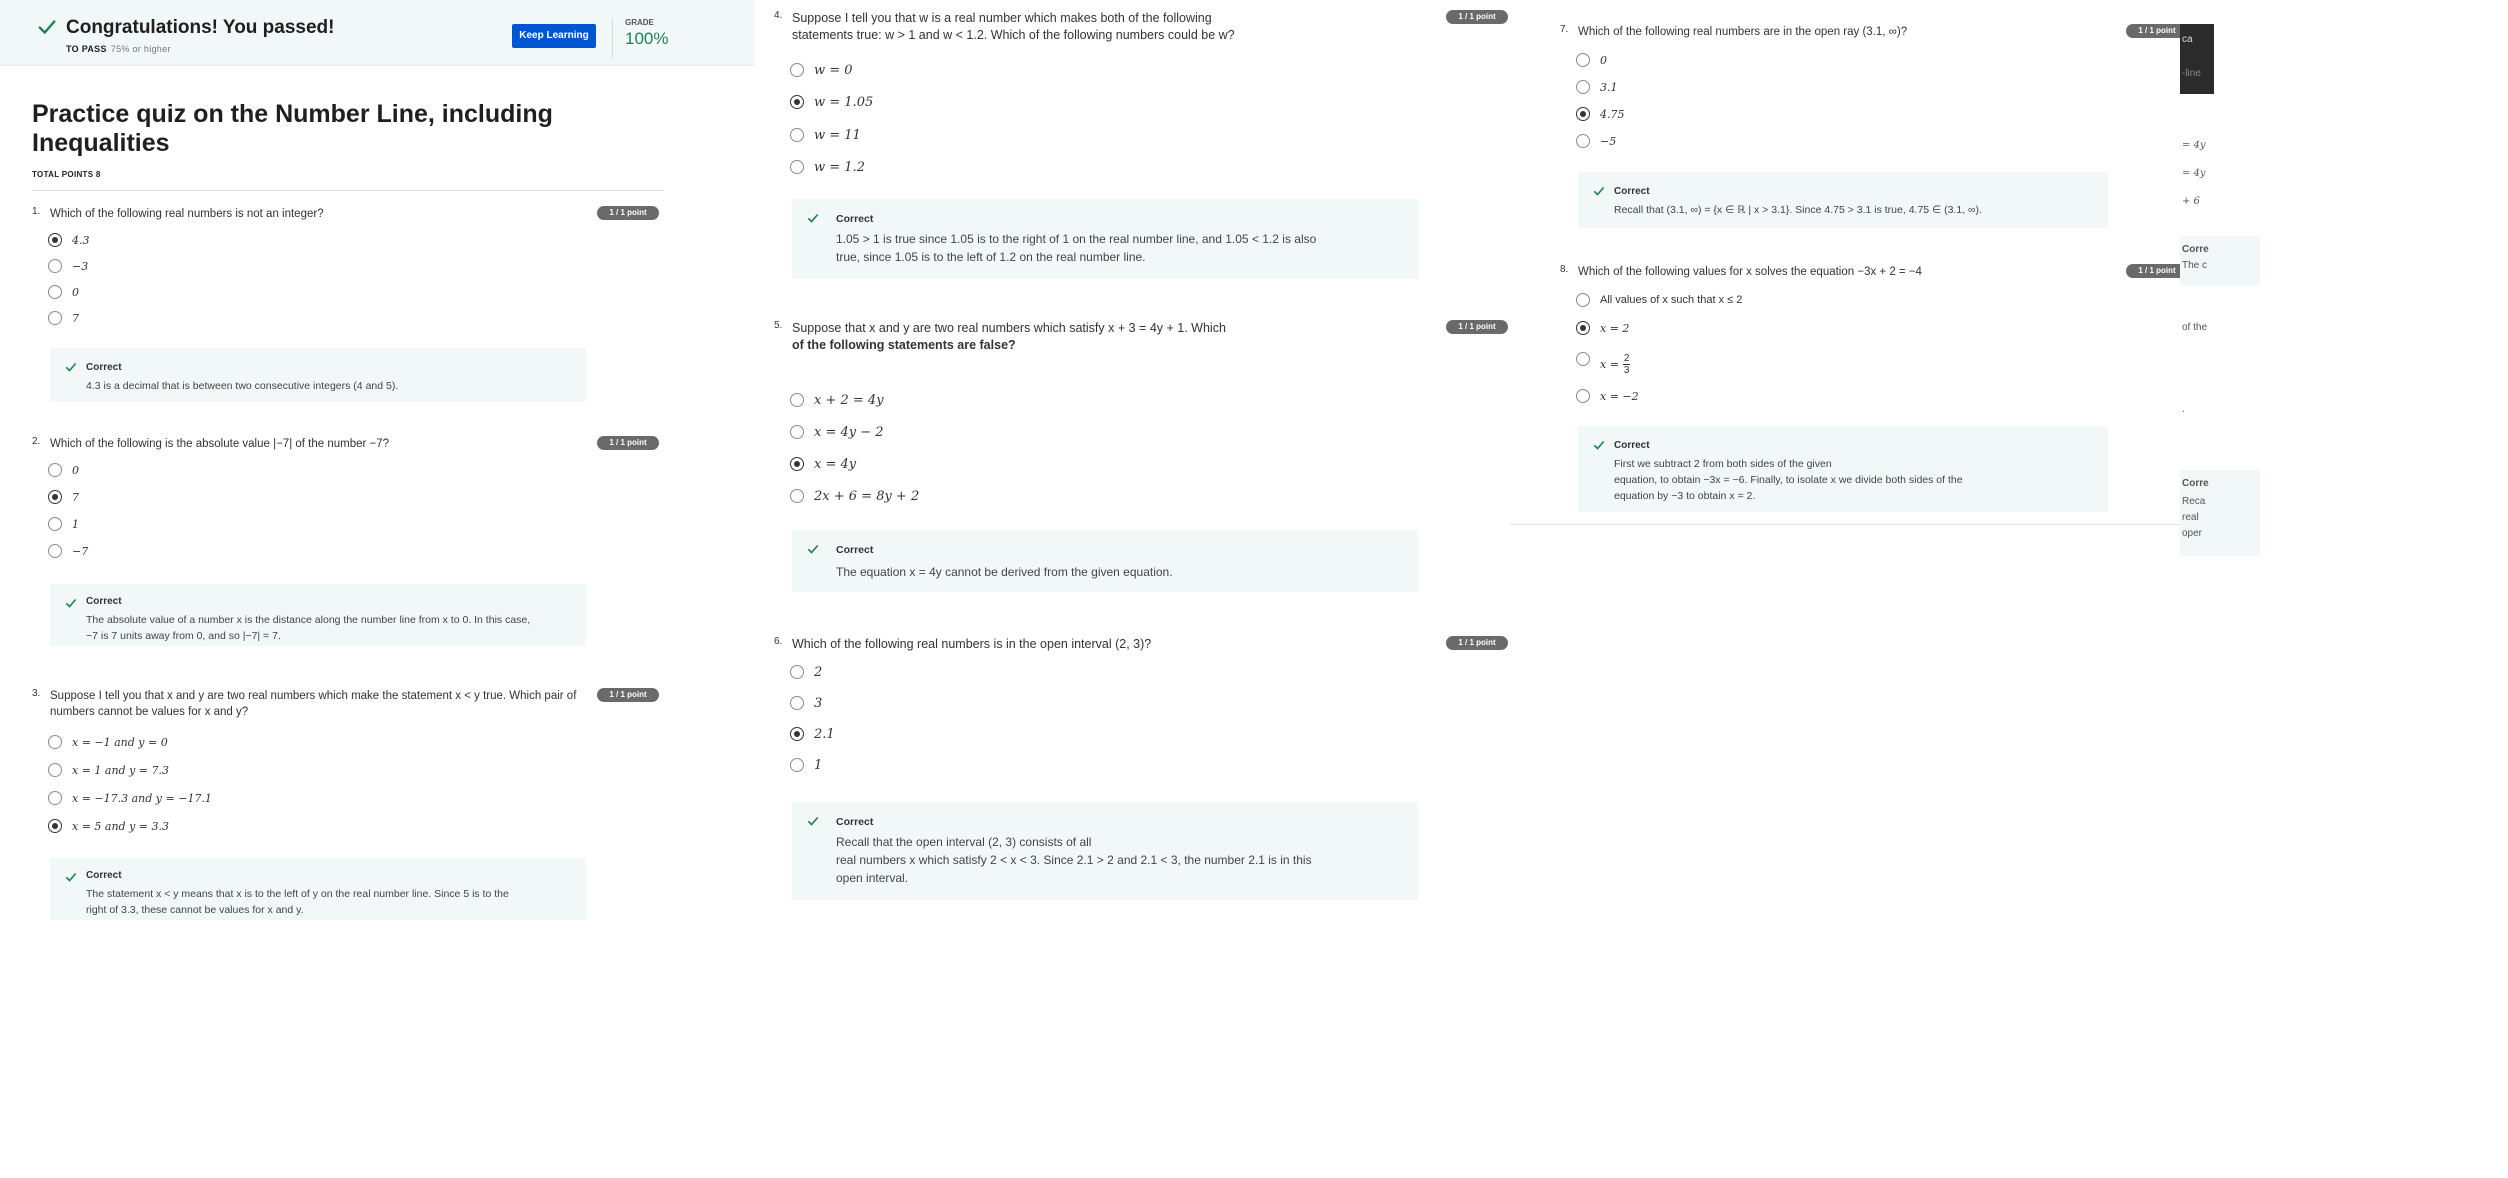 This screenshot has width=2508, height=1178. Describe the element at coordinates (348, 190) in the screenshot. I see `divider` at that location.